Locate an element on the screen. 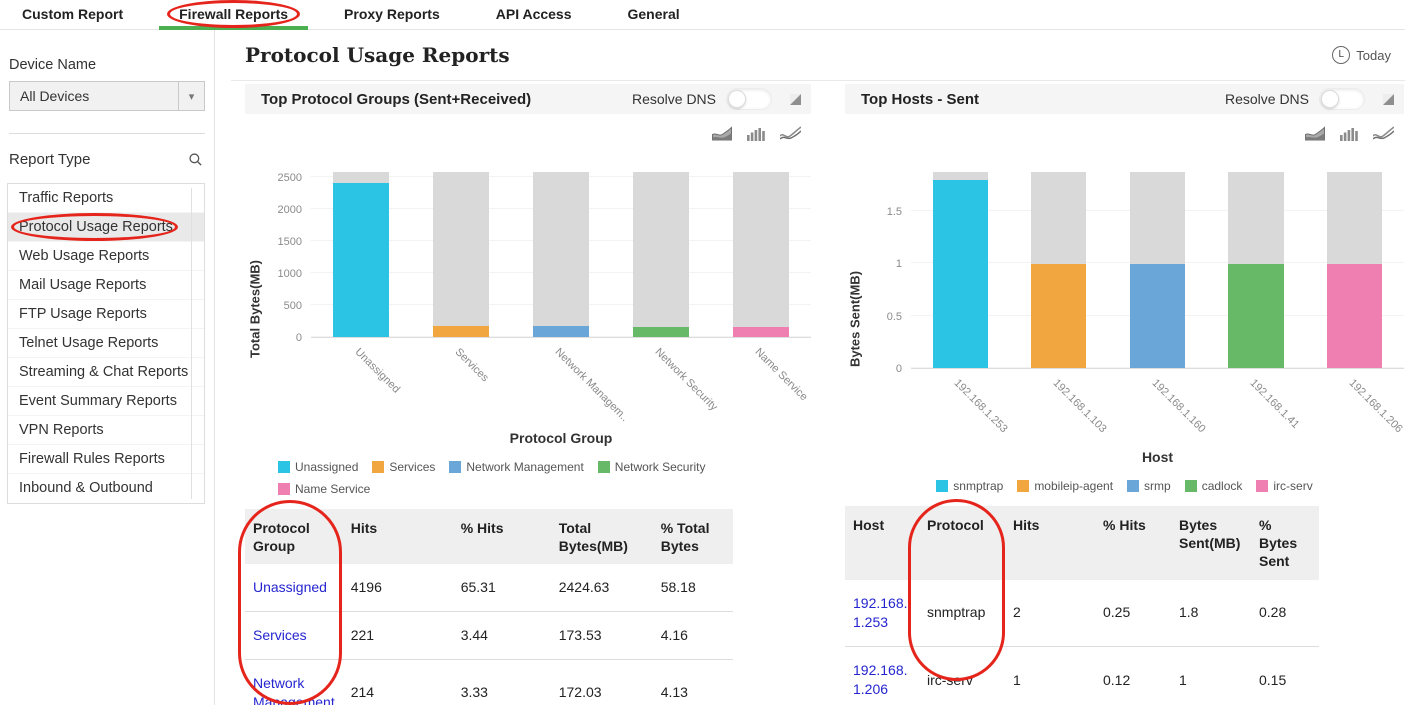  time-period-button: L Today is located at coordinates (1361, 55).